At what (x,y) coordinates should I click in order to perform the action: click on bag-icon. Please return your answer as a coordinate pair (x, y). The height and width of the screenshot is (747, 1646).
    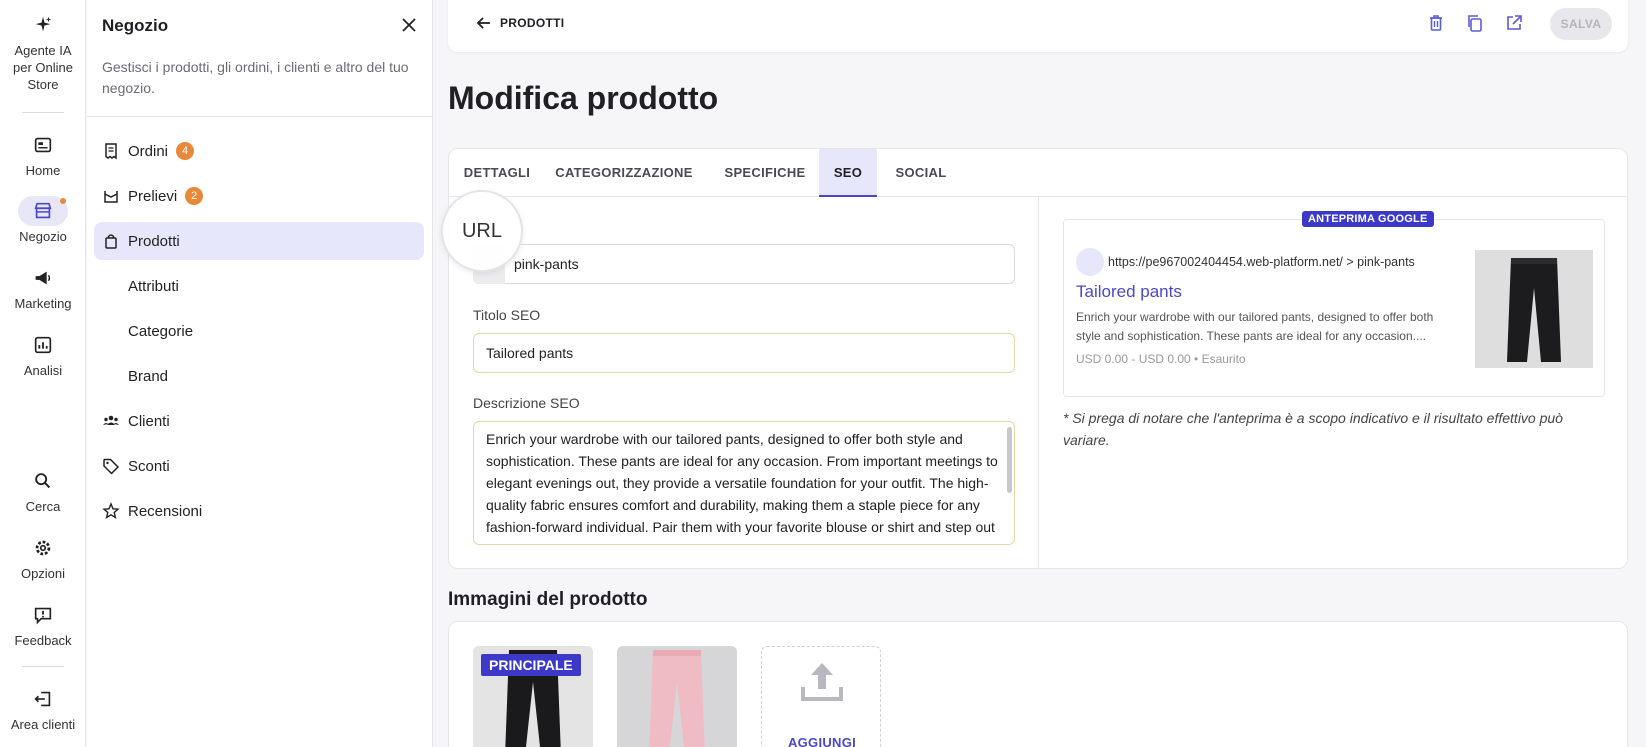
    Looking at the image, I should click on (111, 241).